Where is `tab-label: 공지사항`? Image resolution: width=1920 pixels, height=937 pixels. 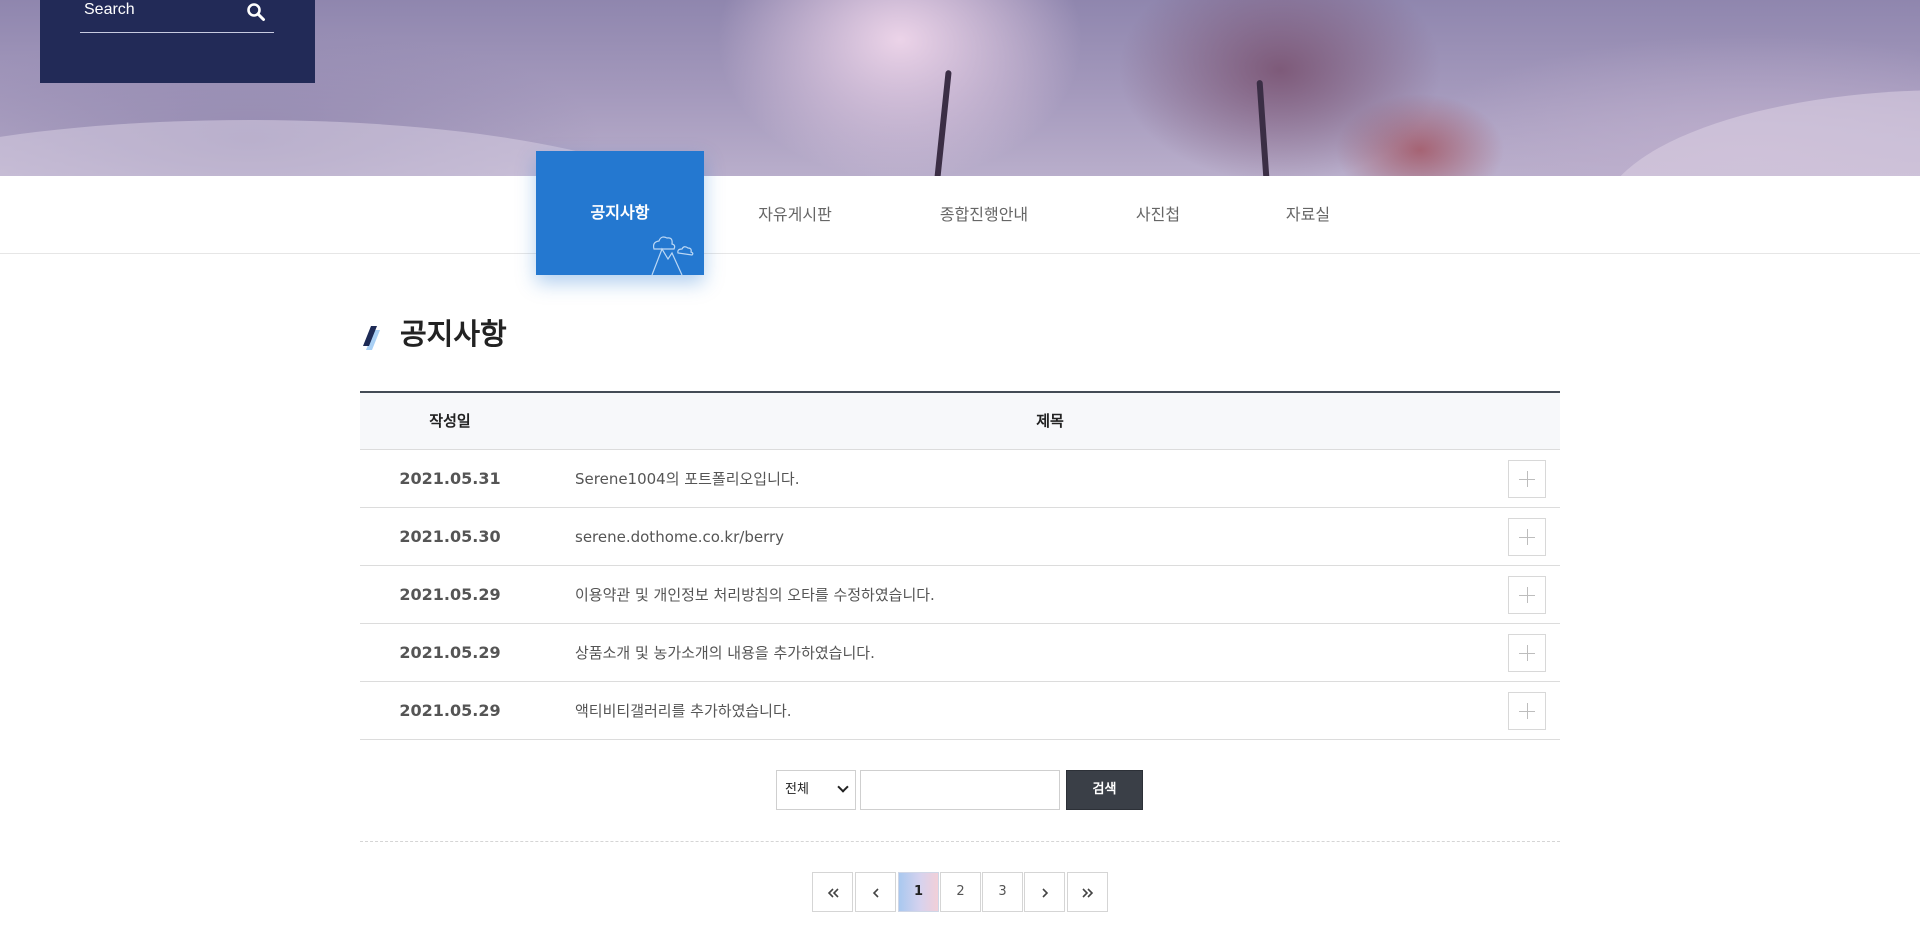 tab-label: 공지사항 is located at coordinates (620, 212).